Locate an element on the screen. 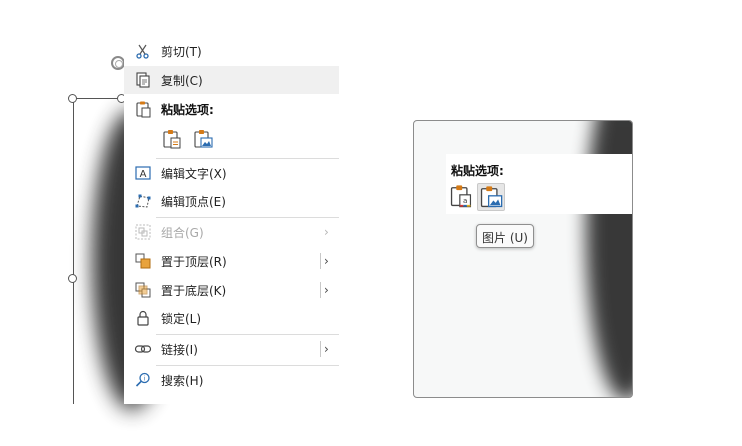 The height and width of the screenshot is (446, 742). paste-keep-text-button is located at coordinates (172, 139).